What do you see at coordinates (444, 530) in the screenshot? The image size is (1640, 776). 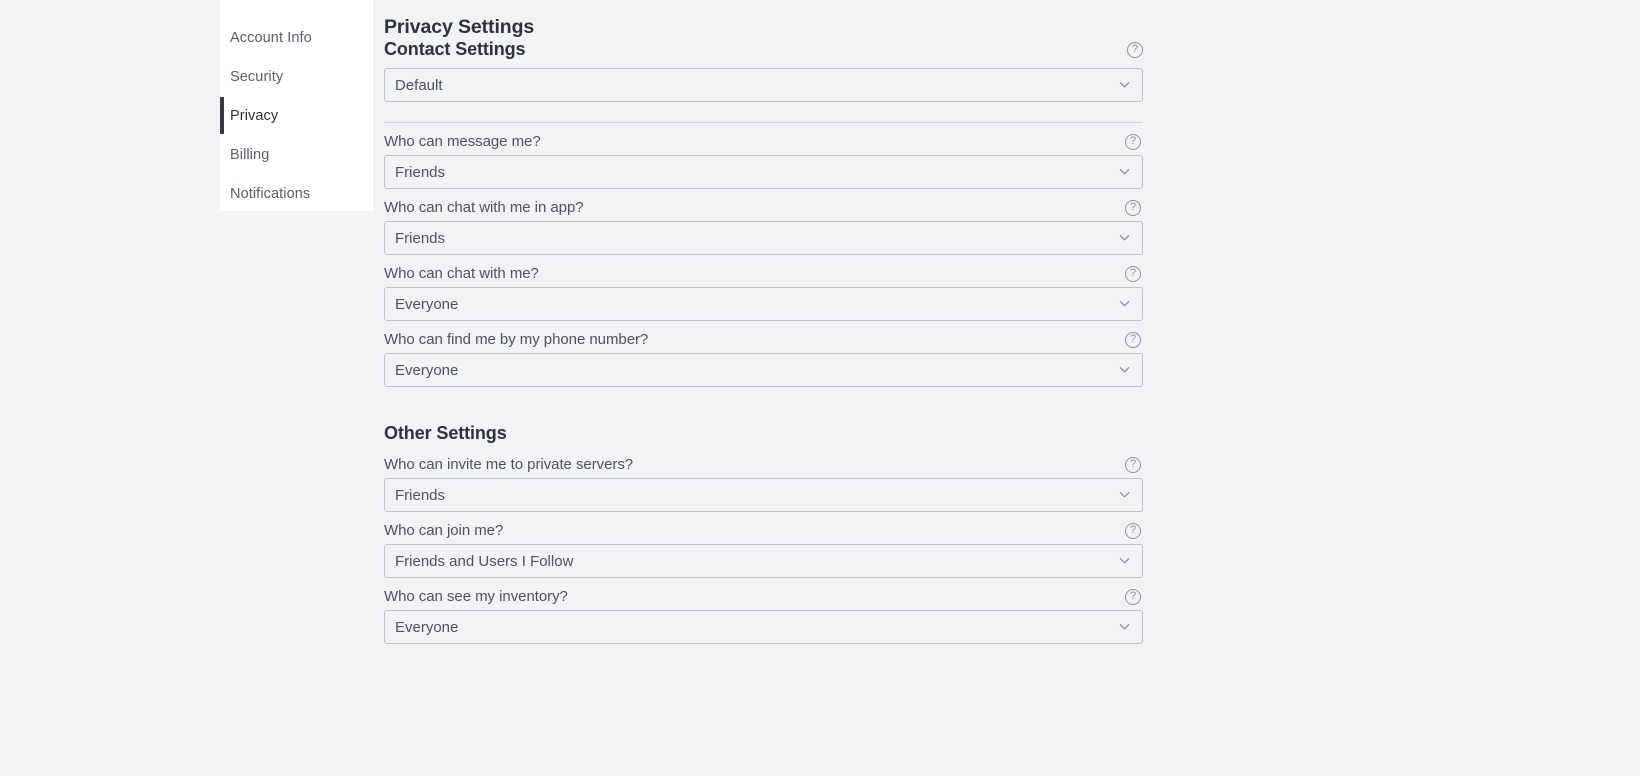 I see `field-label: Who can join me?` at bounding box center [444, 530].